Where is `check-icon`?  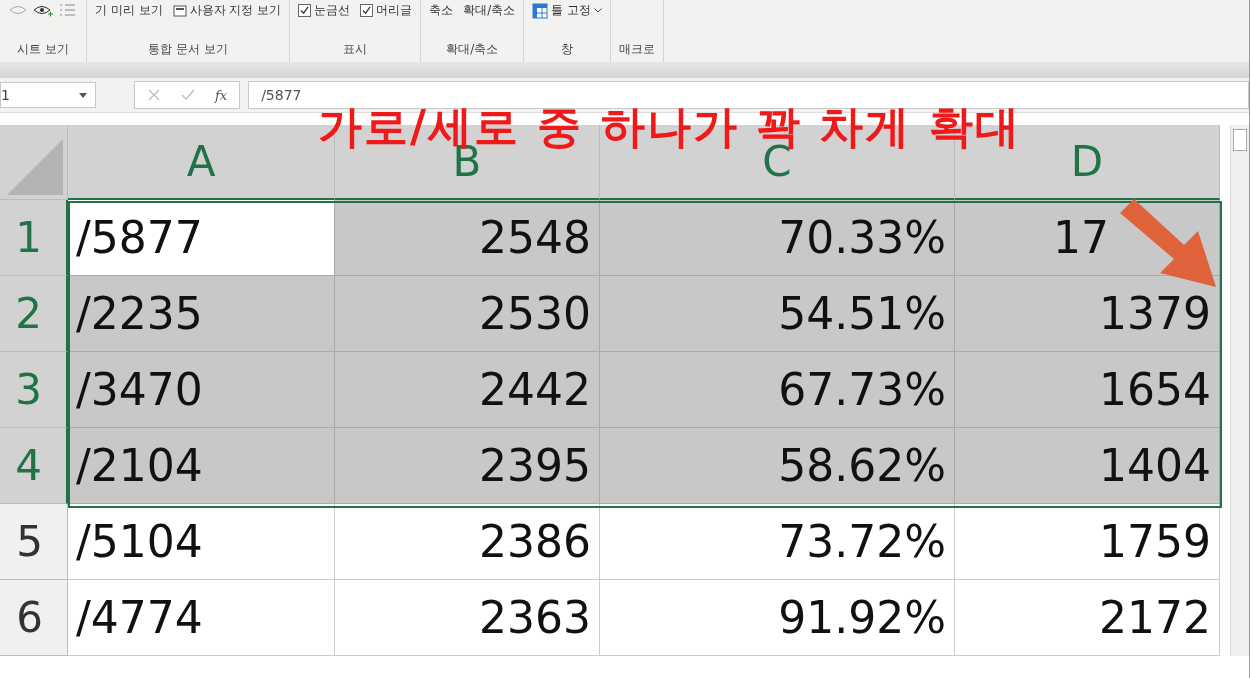
check-icon is located at coordinates (188, 95).